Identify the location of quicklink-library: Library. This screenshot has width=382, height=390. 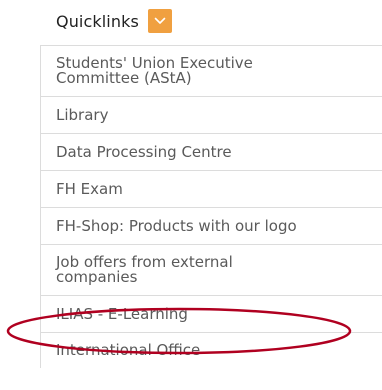
(211, 114).